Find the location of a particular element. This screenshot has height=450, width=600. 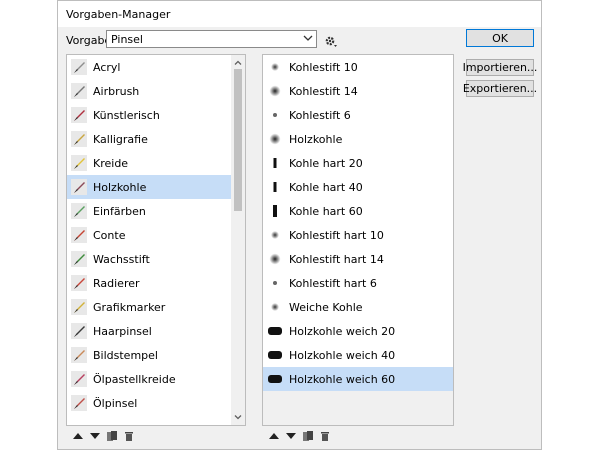

list-item-label: Holzkohle weich 60 is located at coordinates (342, 379).